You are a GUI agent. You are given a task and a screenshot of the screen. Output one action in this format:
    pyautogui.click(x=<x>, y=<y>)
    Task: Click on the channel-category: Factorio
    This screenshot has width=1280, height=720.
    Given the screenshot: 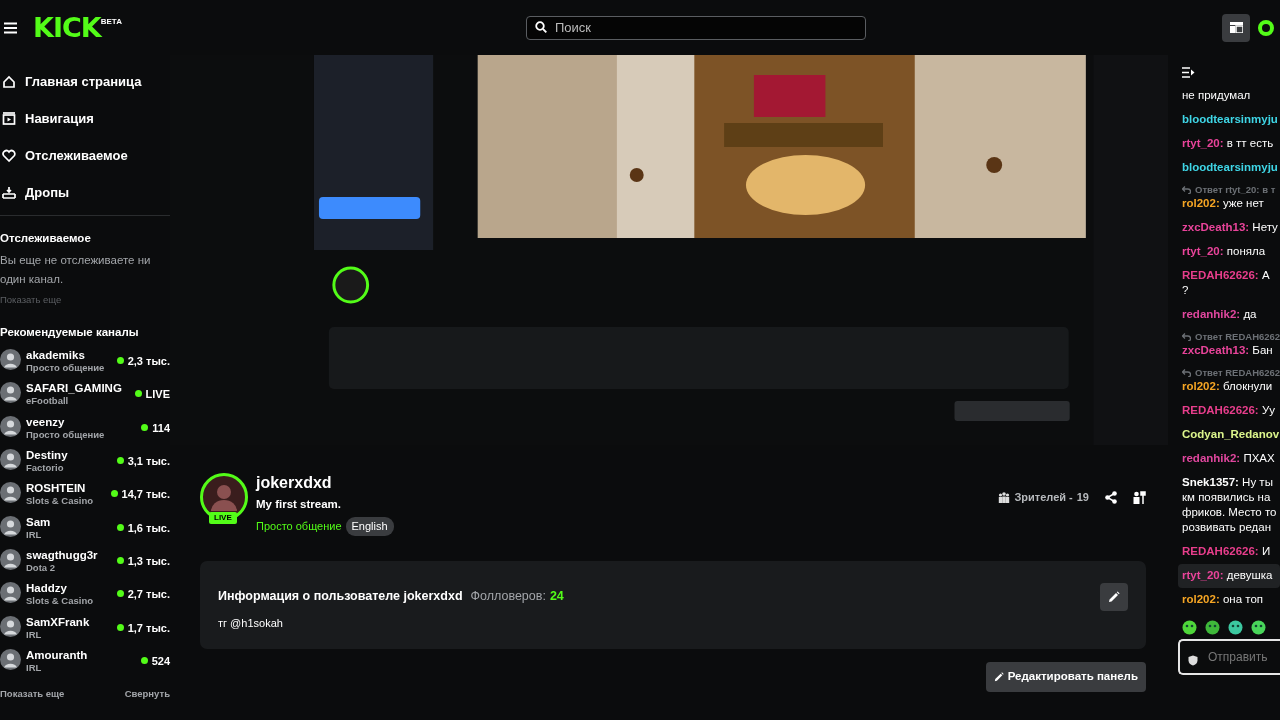 What is the action you would take?
    pyautogui.click(x=45, y=467)
    